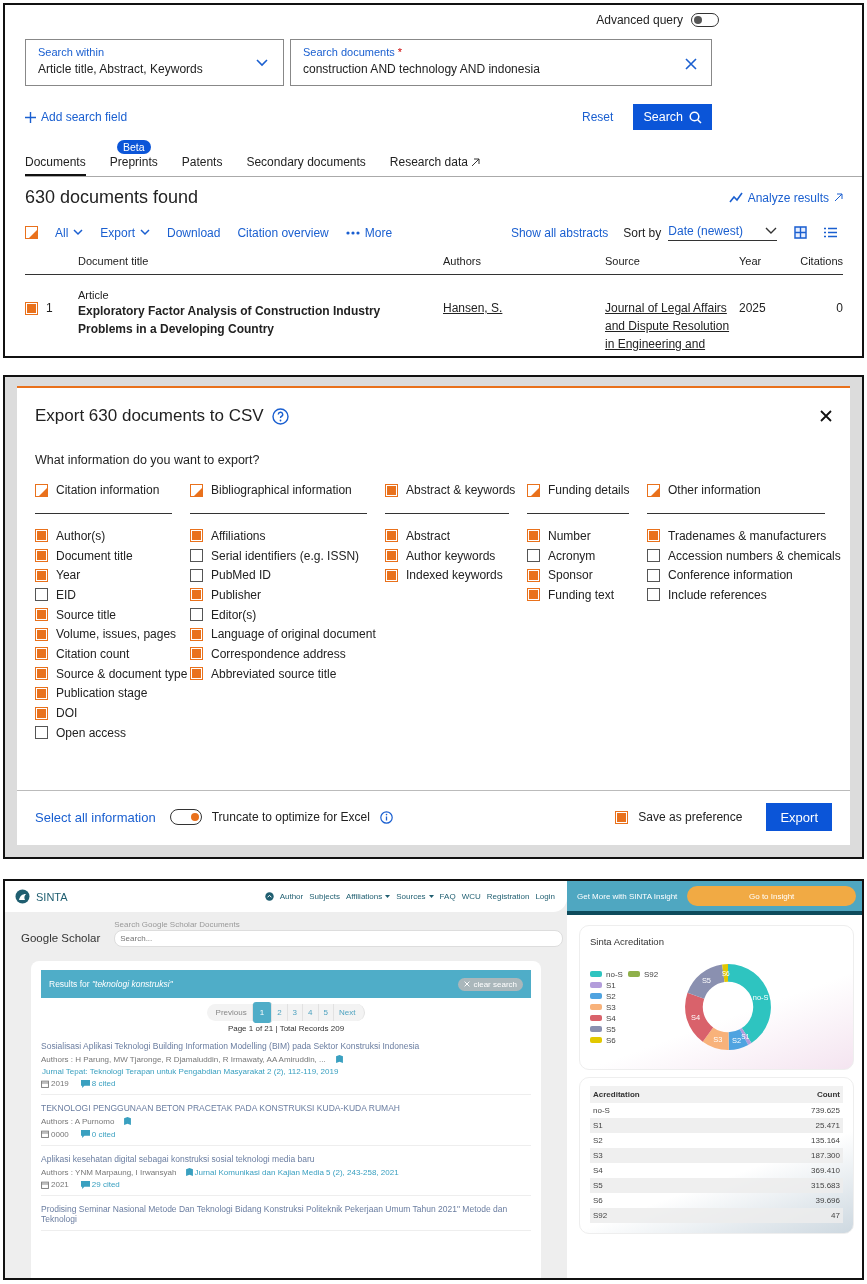  I want to click on search-documents-field: Search documents * construction AND technology AND indonesia, so click(501, 62).